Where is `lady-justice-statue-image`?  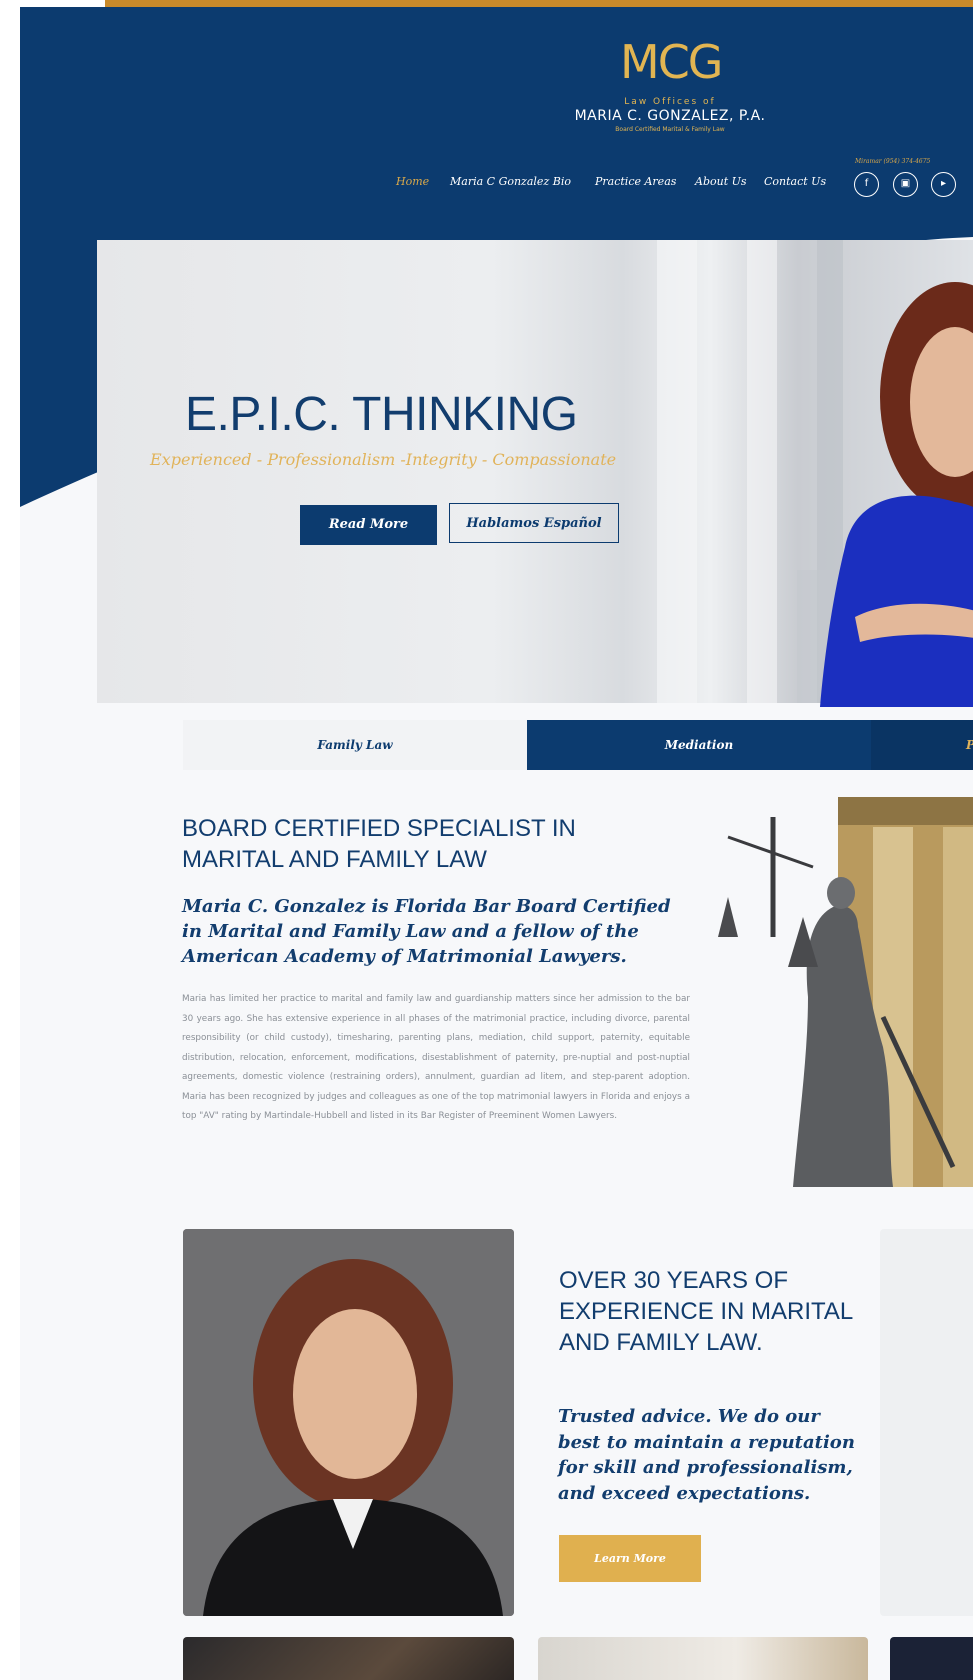
lady-justice-statue-image is located at coordinates (845, 992).